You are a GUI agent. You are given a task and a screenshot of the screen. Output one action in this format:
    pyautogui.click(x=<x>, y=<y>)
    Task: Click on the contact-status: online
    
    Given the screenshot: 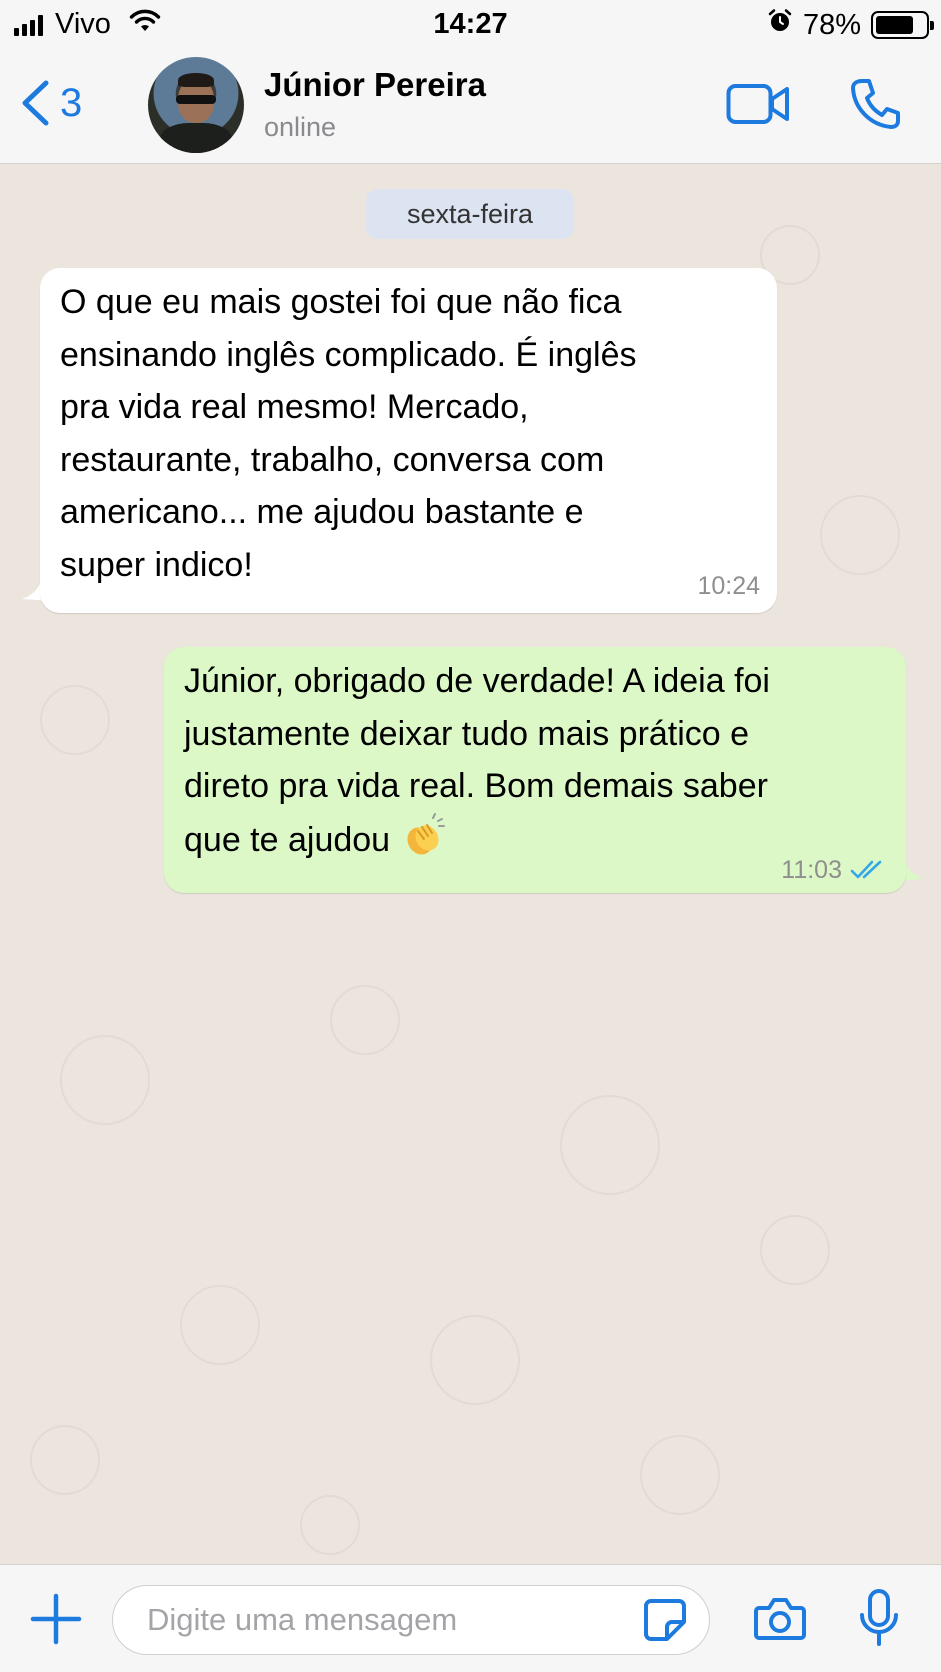 What is the action you would take?
    pyautogui.click(x=300, y=127)
    